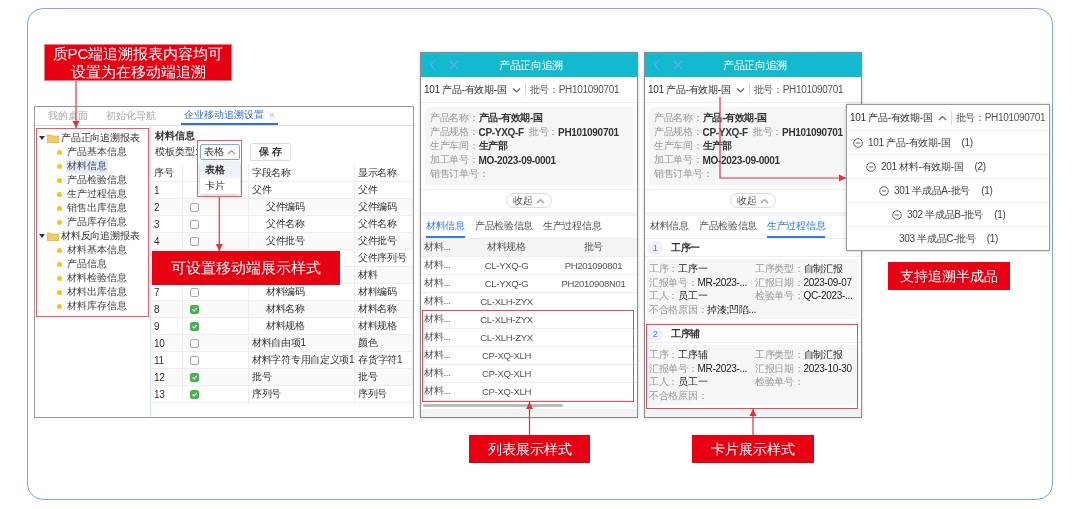 The image size is (1080, 509). I want to click on tab: 材料信息, so click(669, 227).